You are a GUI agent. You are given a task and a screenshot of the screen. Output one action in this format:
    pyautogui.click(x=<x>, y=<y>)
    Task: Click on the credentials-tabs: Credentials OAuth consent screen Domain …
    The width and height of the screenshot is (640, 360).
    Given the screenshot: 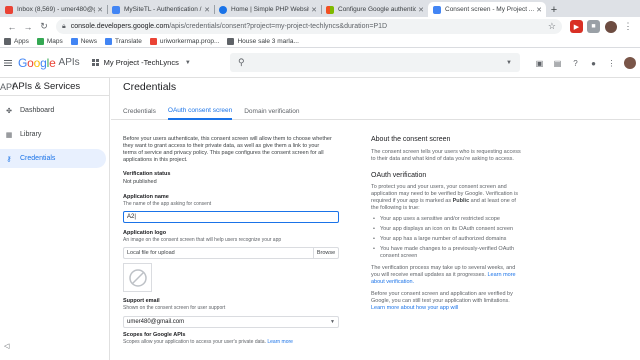 What is the action you would take?
    pyautogui.click(x=375, y=111)
    